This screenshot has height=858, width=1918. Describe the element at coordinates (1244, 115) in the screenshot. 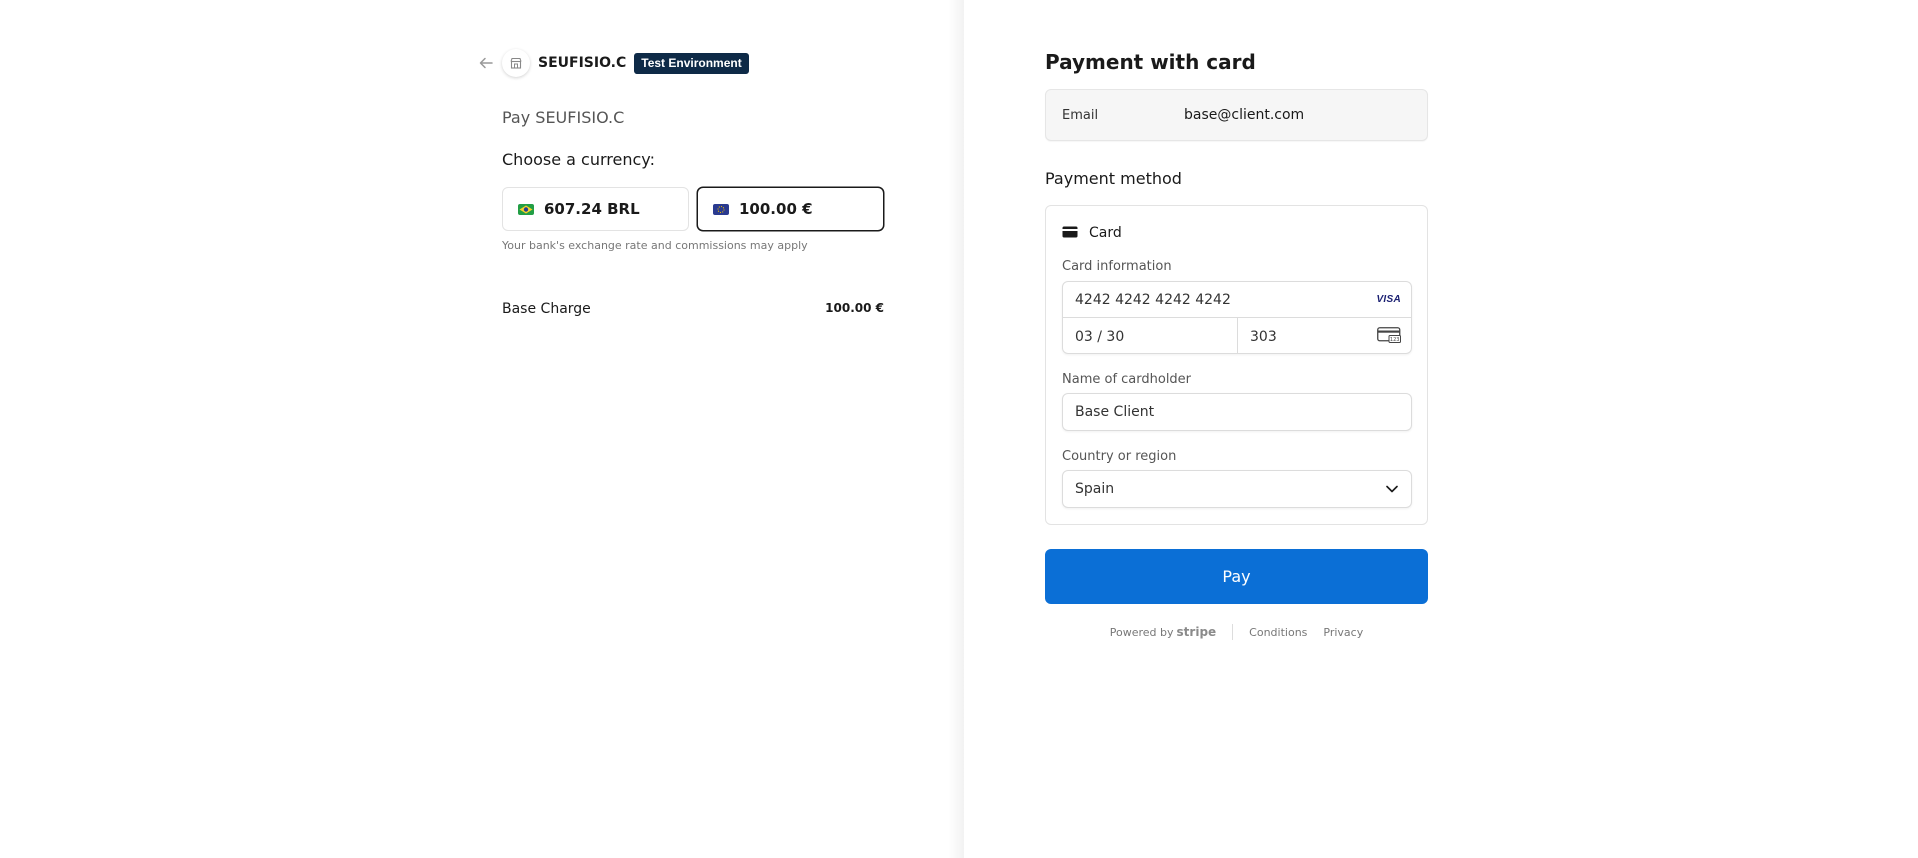

I see `email-value: base@client.com` at that location.